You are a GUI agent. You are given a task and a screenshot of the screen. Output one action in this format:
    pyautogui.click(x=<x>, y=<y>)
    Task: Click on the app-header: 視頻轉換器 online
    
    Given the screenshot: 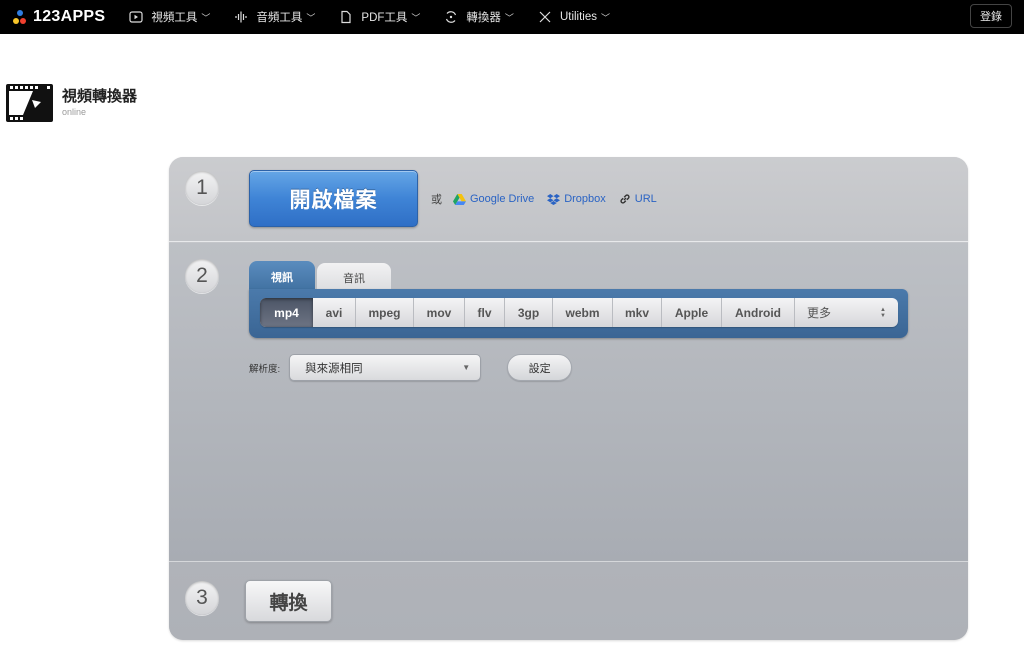 What is the action you would take?
    pyautogui.click(x=71, y=103)
    